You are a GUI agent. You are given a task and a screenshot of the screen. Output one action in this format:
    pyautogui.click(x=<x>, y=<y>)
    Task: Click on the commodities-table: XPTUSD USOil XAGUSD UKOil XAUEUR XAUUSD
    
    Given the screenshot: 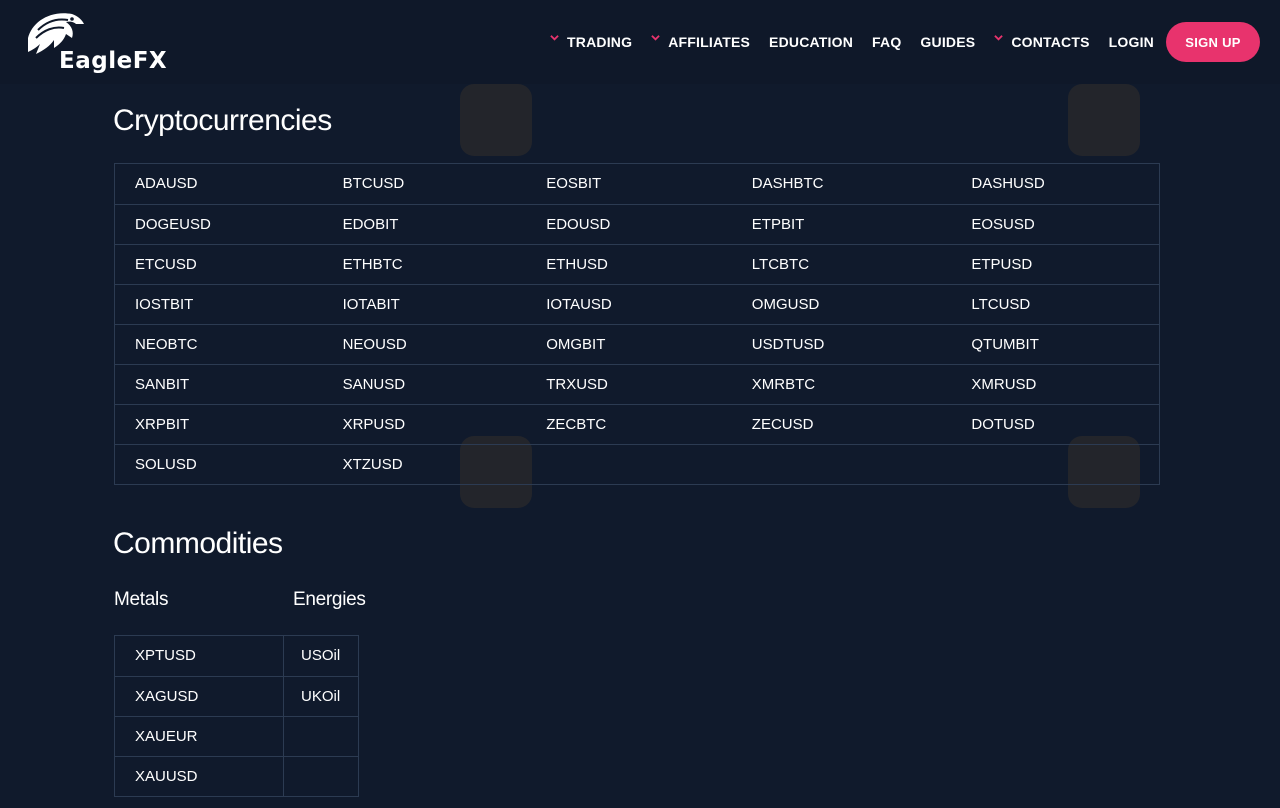 What is the action you would take?
    pyautogui.click(x=236, y=716)
    